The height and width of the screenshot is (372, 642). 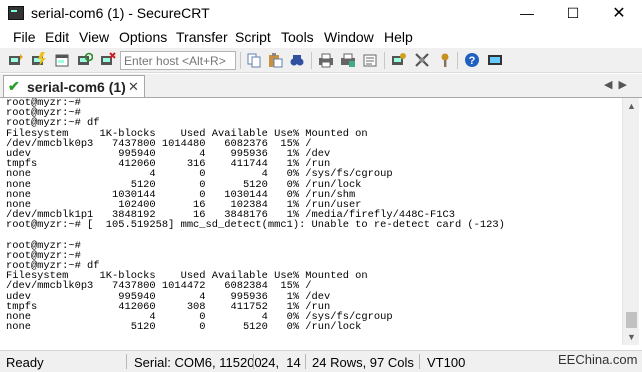 I want to click on scroll-thumb, so click(x=631, y=320).